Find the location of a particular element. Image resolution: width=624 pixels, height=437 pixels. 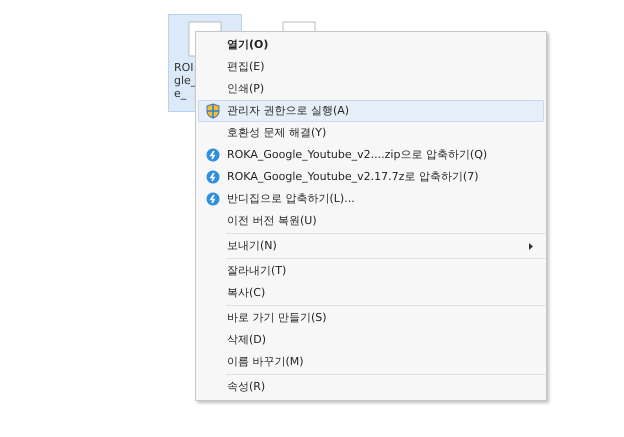

menu-label: 이전 버전 복원(U) is located at coordinates (272, 220).